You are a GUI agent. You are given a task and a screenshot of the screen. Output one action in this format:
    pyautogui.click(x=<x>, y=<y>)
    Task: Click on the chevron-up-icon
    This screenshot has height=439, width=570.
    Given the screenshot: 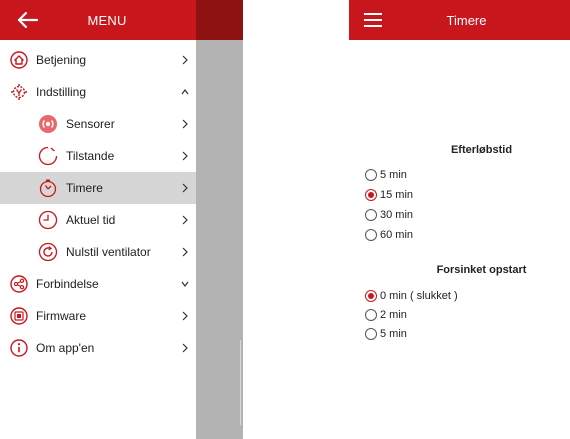 What is the action you would take?
    pyautogui.click(x=185, y=92)
    